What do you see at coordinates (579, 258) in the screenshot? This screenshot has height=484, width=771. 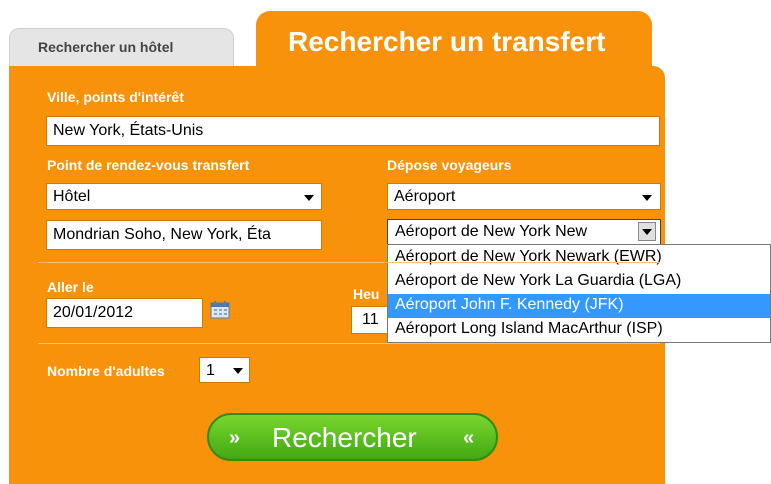 I see `airport-option-ewr: Aéroport de New York Newark (EWR)` at bounding box center [579, 258].